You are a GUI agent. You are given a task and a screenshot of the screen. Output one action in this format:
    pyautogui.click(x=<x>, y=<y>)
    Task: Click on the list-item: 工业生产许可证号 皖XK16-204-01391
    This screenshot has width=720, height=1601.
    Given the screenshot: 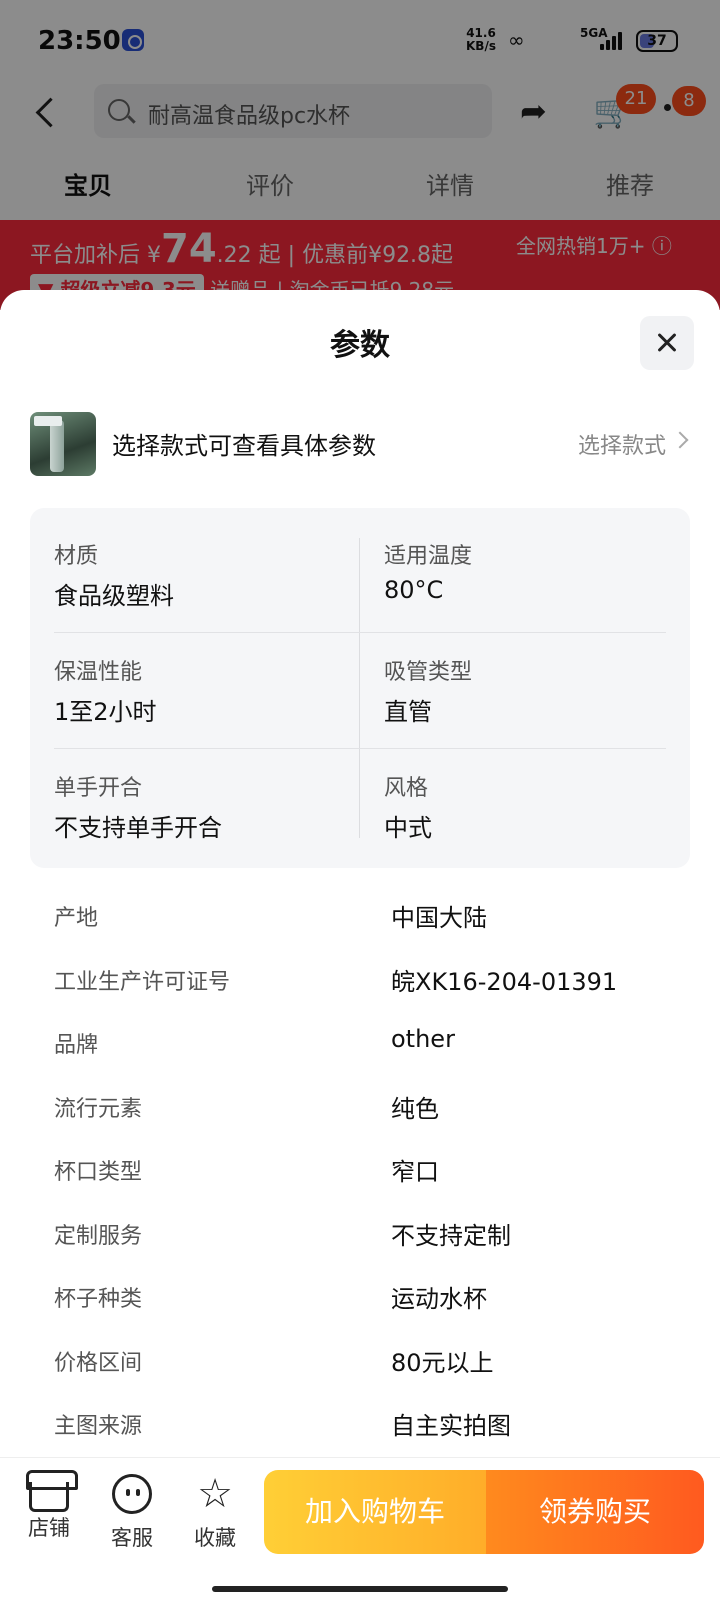 What is the action you would take?
    pyautogui.click(x=360, y=982)
    